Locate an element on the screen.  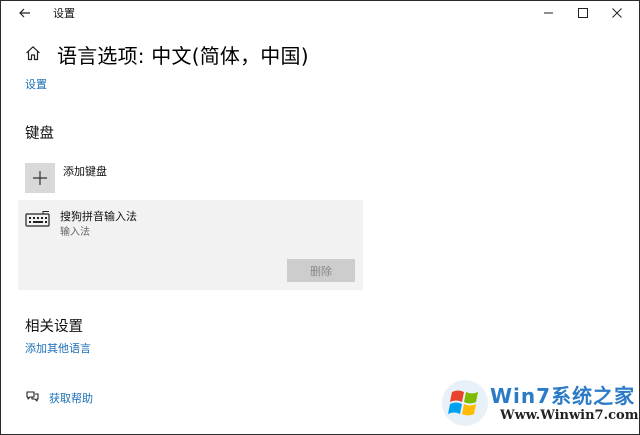
minimize-button is located at coordinates (549, 13).